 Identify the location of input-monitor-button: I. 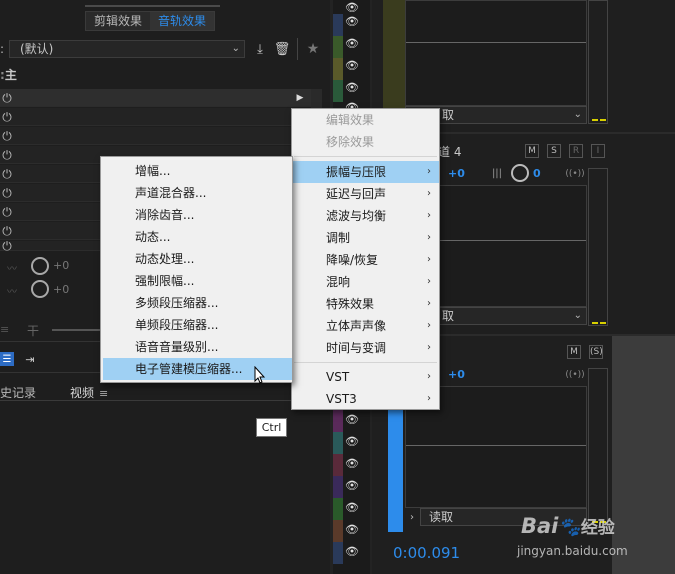
(598, 151).